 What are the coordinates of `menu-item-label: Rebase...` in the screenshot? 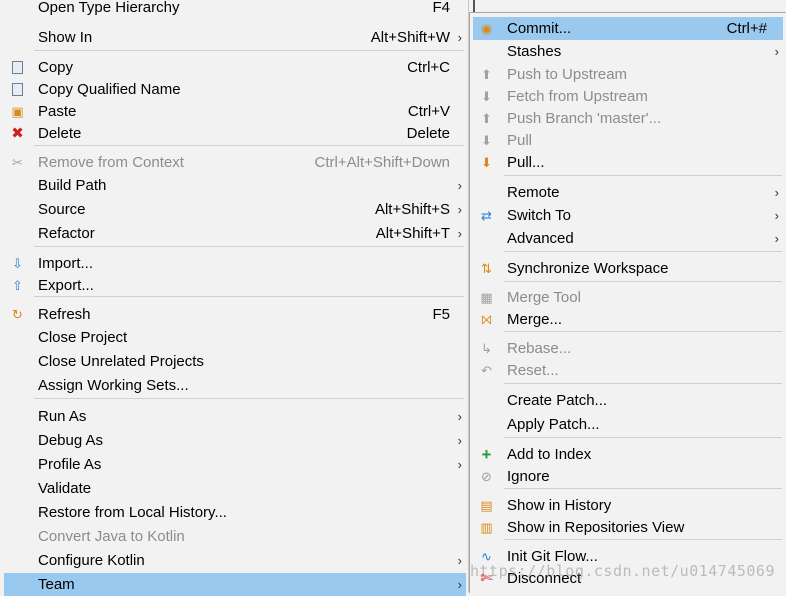 It's located at (539, 348).